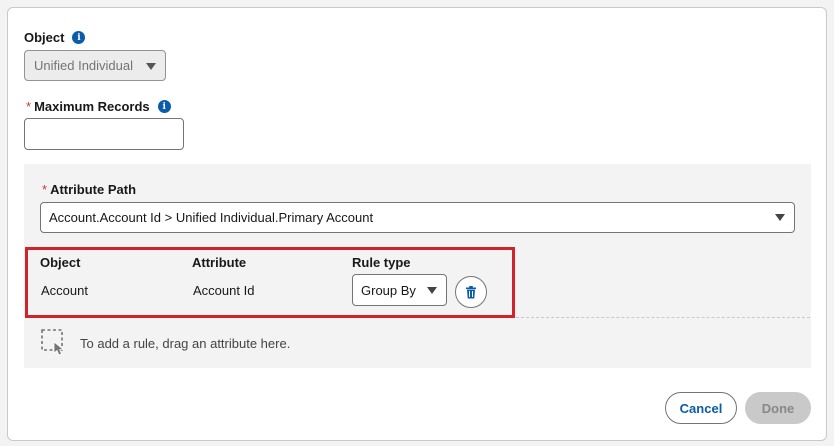  Describe the element at coordinates (388, 290) in the screenshot. I see `rule-type-value: Group By` at that location.